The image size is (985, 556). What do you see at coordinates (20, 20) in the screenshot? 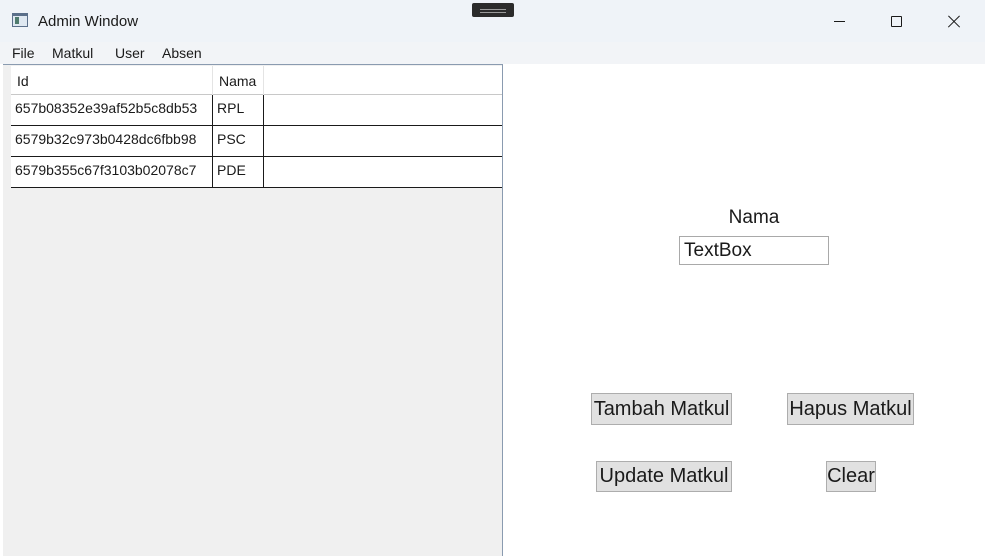
I see `app-window-icon` at bounding box center [20, 20].